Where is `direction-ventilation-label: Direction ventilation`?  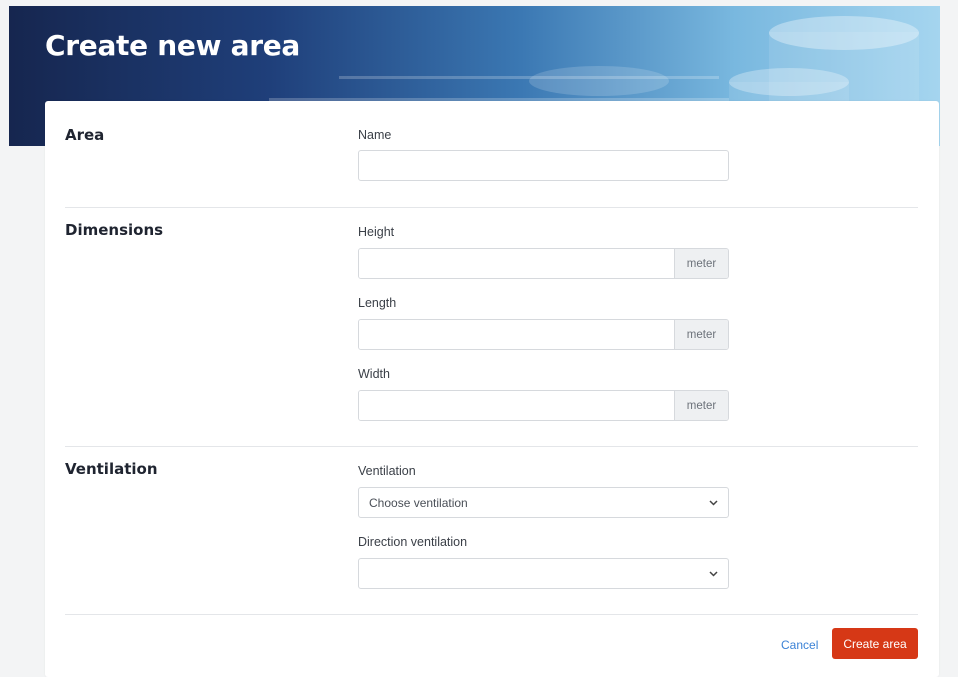
direction-ventilation-label: Direction ventilation is located at coordinates (413, 542).